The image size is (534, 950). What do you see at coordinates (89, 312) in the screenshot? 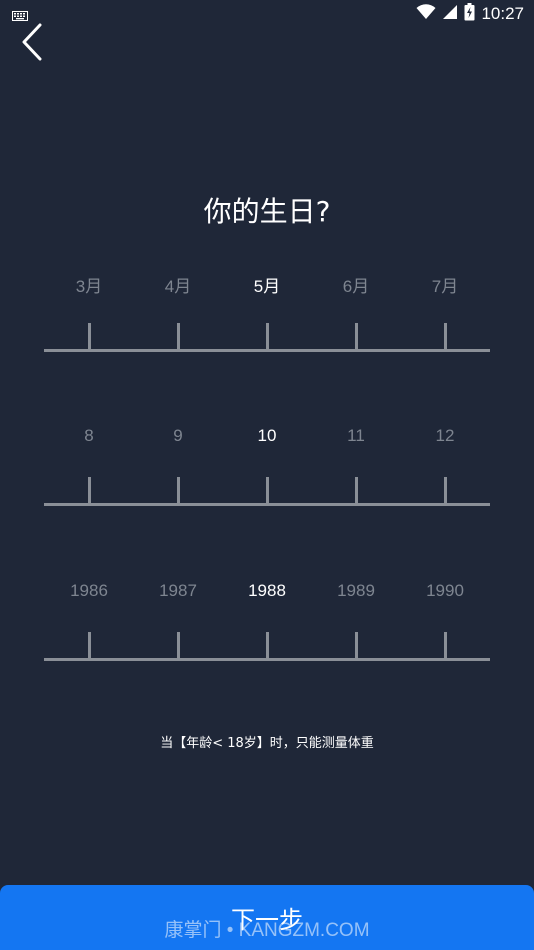
I see `picker-option: 3月` at bounding box center [89, 312].